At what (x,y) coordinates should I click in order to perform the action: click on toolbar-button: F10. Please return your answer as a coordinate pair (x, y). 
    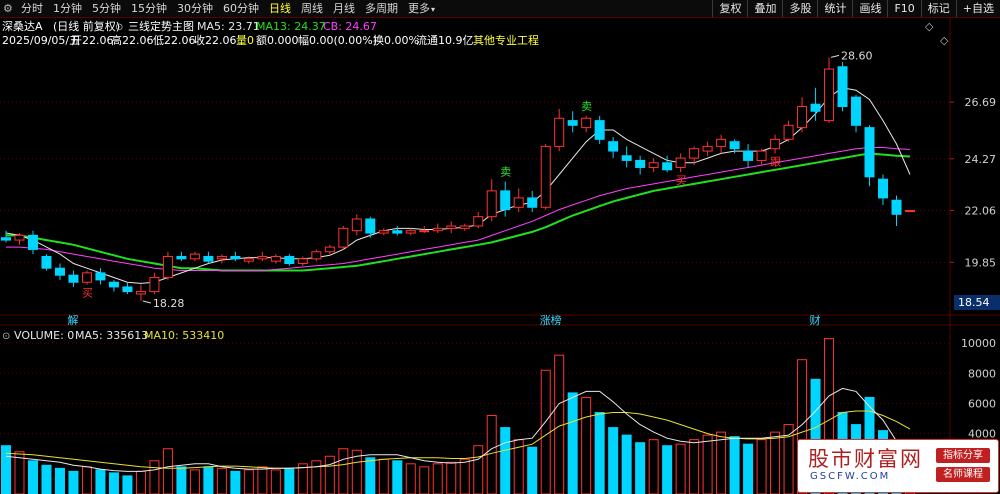
    Looking at the image, I should click on (903, 8).